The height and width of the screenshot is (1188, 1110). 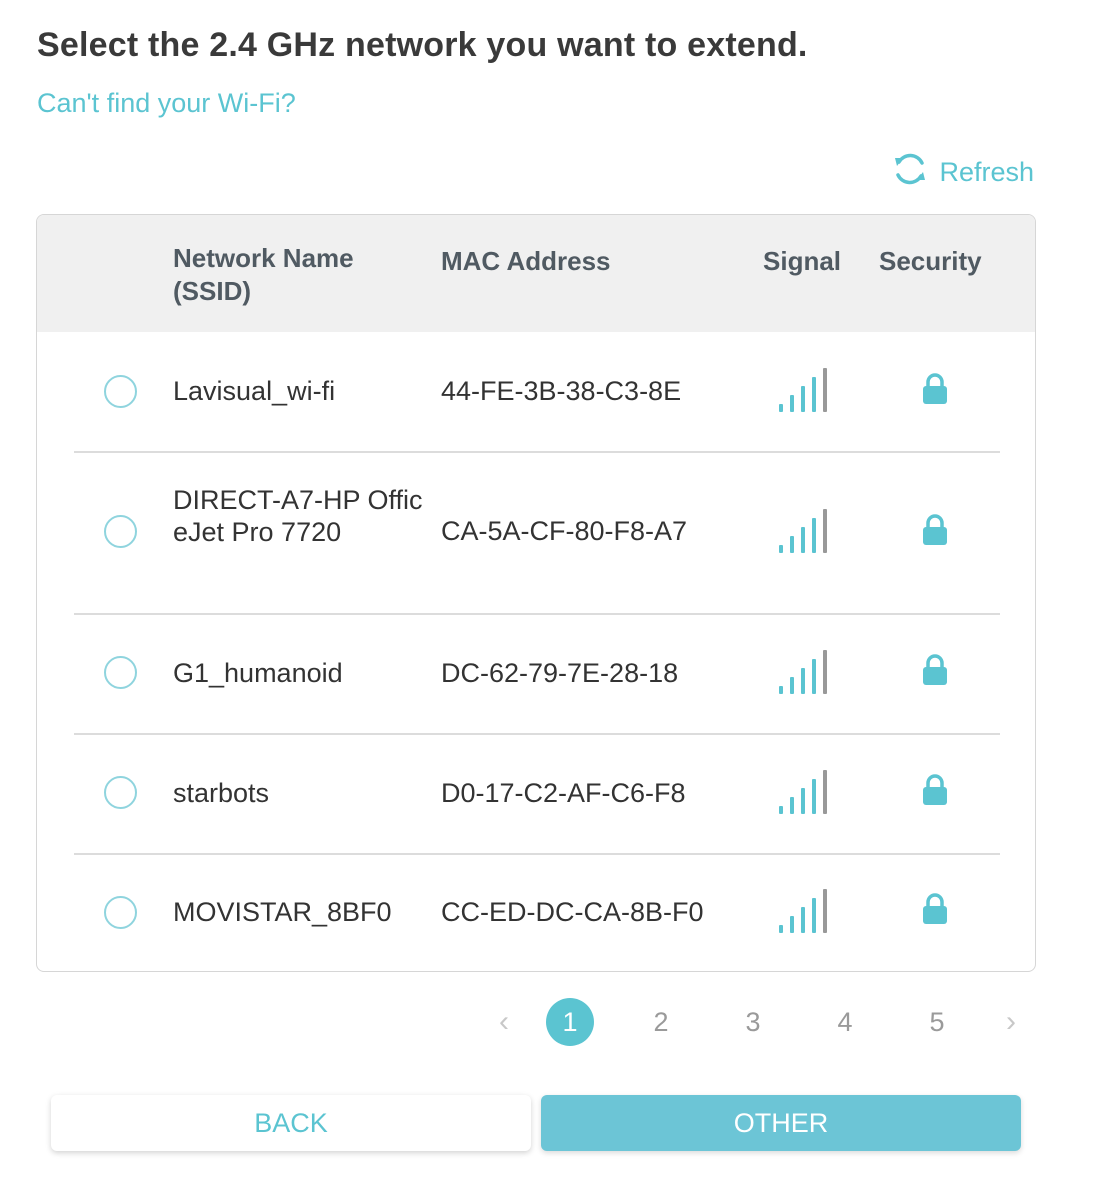 I want to click on ssid-cell: Lavisual_wi-fi, so click(x=254, y=391).